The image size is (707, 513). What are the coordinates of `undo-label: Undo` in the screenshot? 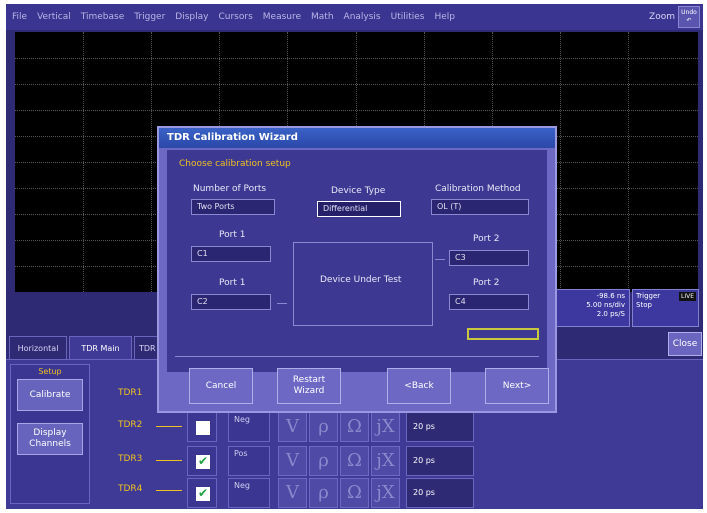 It's located at (689, 12).